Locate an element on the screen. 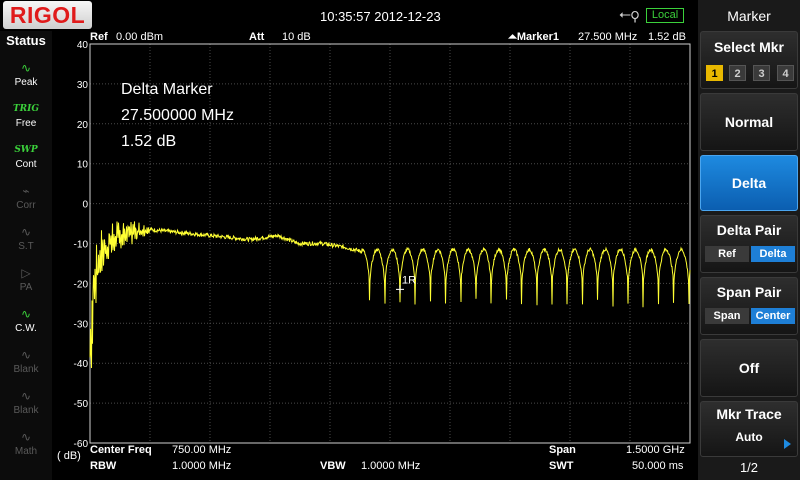 This screenshot has height=480, width=800. status-peak: ∿ Peak is located at coordinates (26, 78).